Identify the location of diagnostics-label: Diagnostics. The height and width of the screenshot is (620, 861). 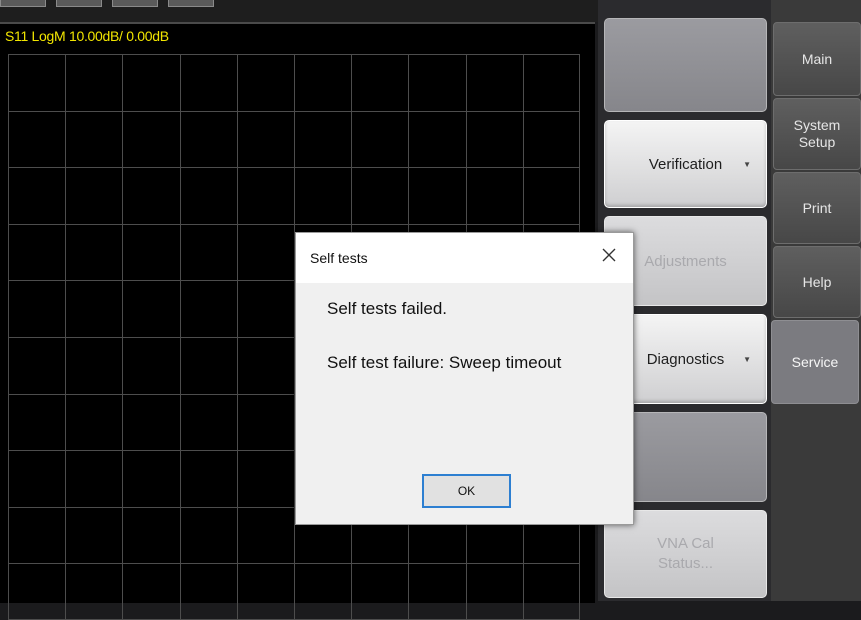
(685, 359).